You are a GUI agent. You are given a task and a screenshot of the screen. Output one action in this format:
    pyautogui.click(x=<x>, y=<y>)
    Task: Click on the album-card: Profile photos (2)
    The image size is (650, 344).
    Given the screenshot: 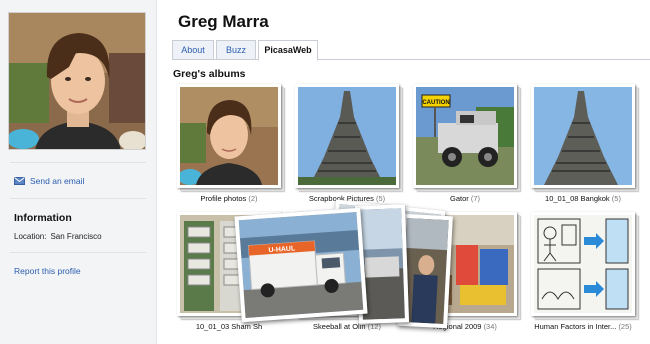 What is the action you would take?
    pyautogui.click(x=229, y=143)
    